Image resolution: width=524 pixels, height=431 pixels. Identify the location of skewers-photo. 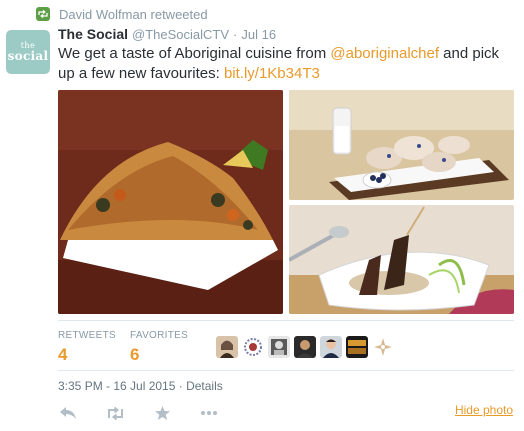
(401, 259).